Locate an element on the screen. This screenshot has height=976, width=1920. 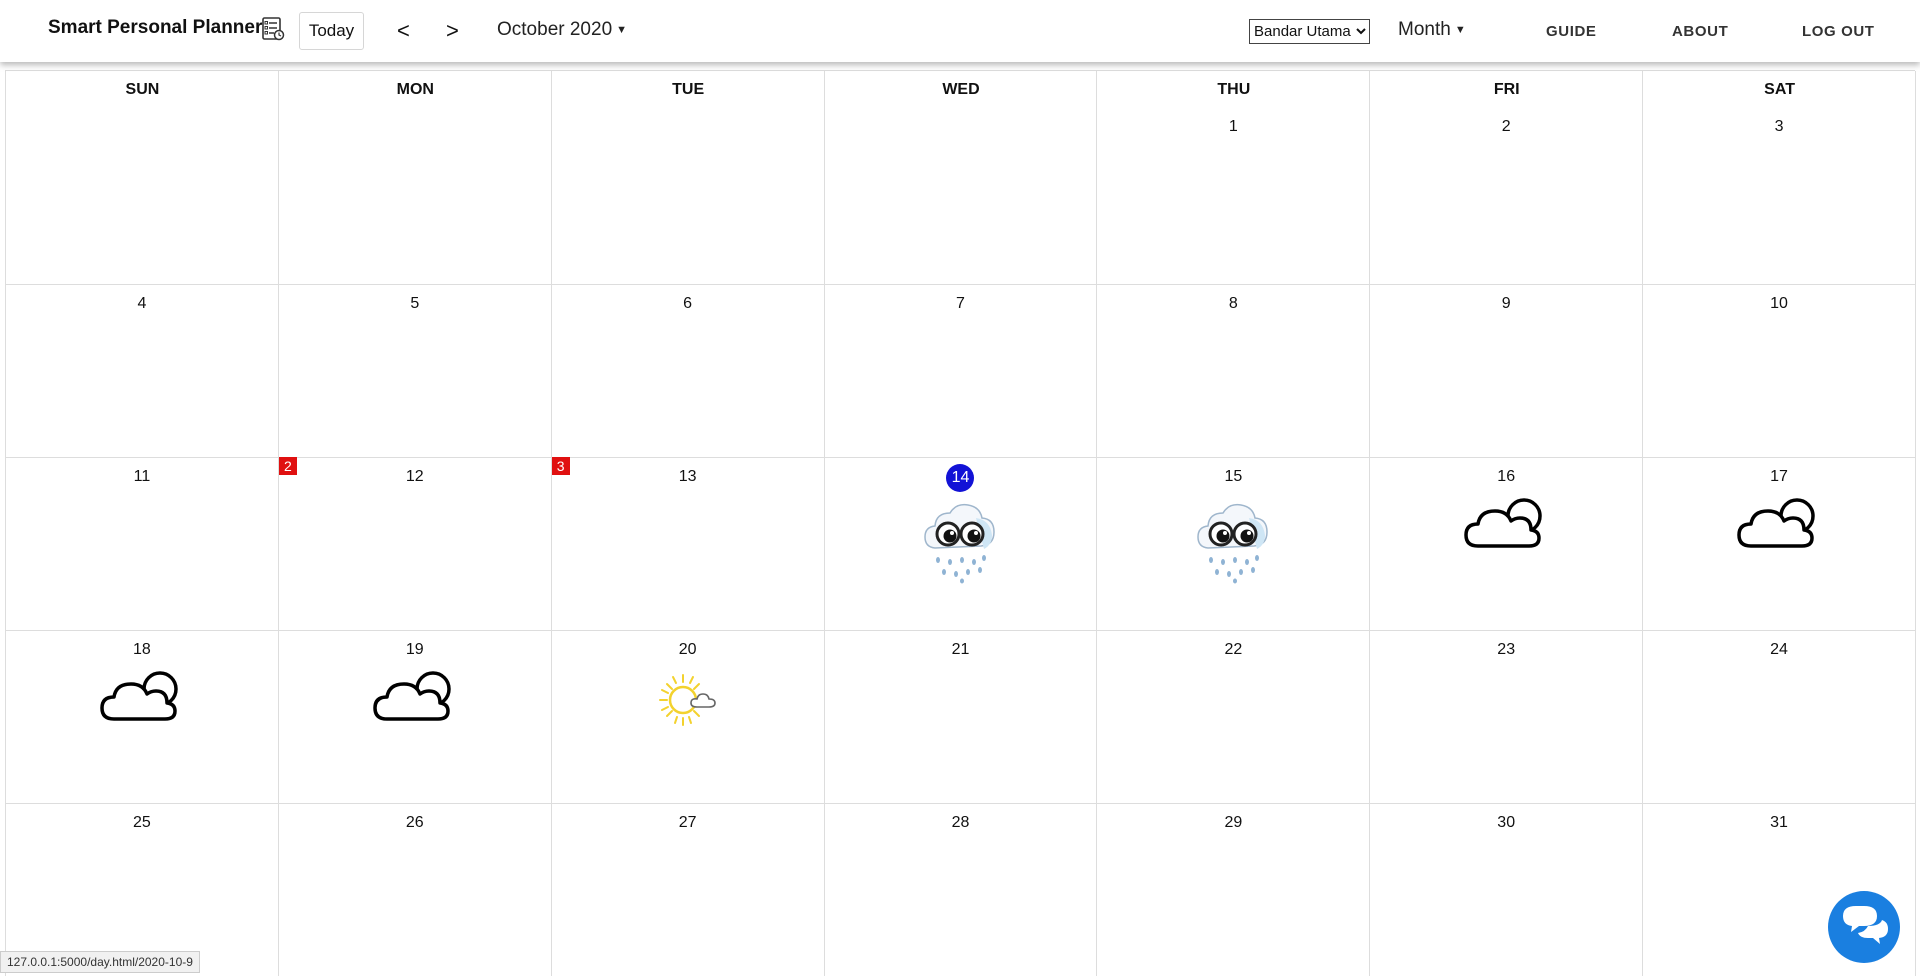
day-number: 13 is located at coordinates (687, 476).